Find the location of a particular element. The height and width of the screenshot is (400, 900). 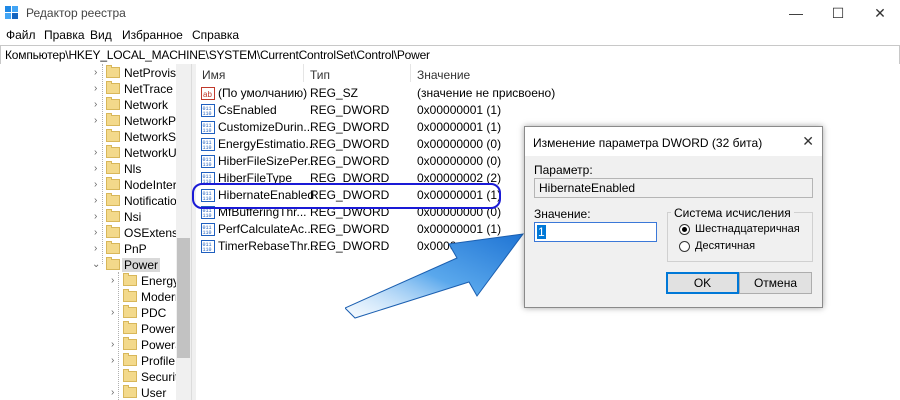

tree-item-label: NetTrace is located at coordinates (148, 89).